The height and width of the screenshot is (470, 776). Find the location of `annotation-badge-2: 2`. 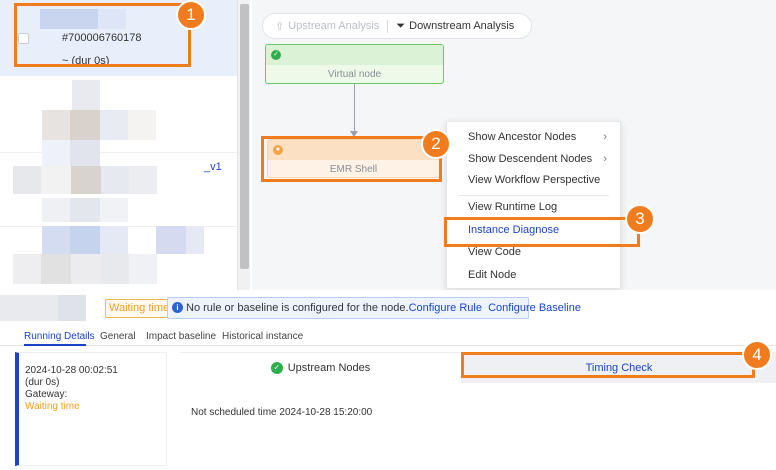

annotation-badge-2: 2 is located at coordinates (436, 144).